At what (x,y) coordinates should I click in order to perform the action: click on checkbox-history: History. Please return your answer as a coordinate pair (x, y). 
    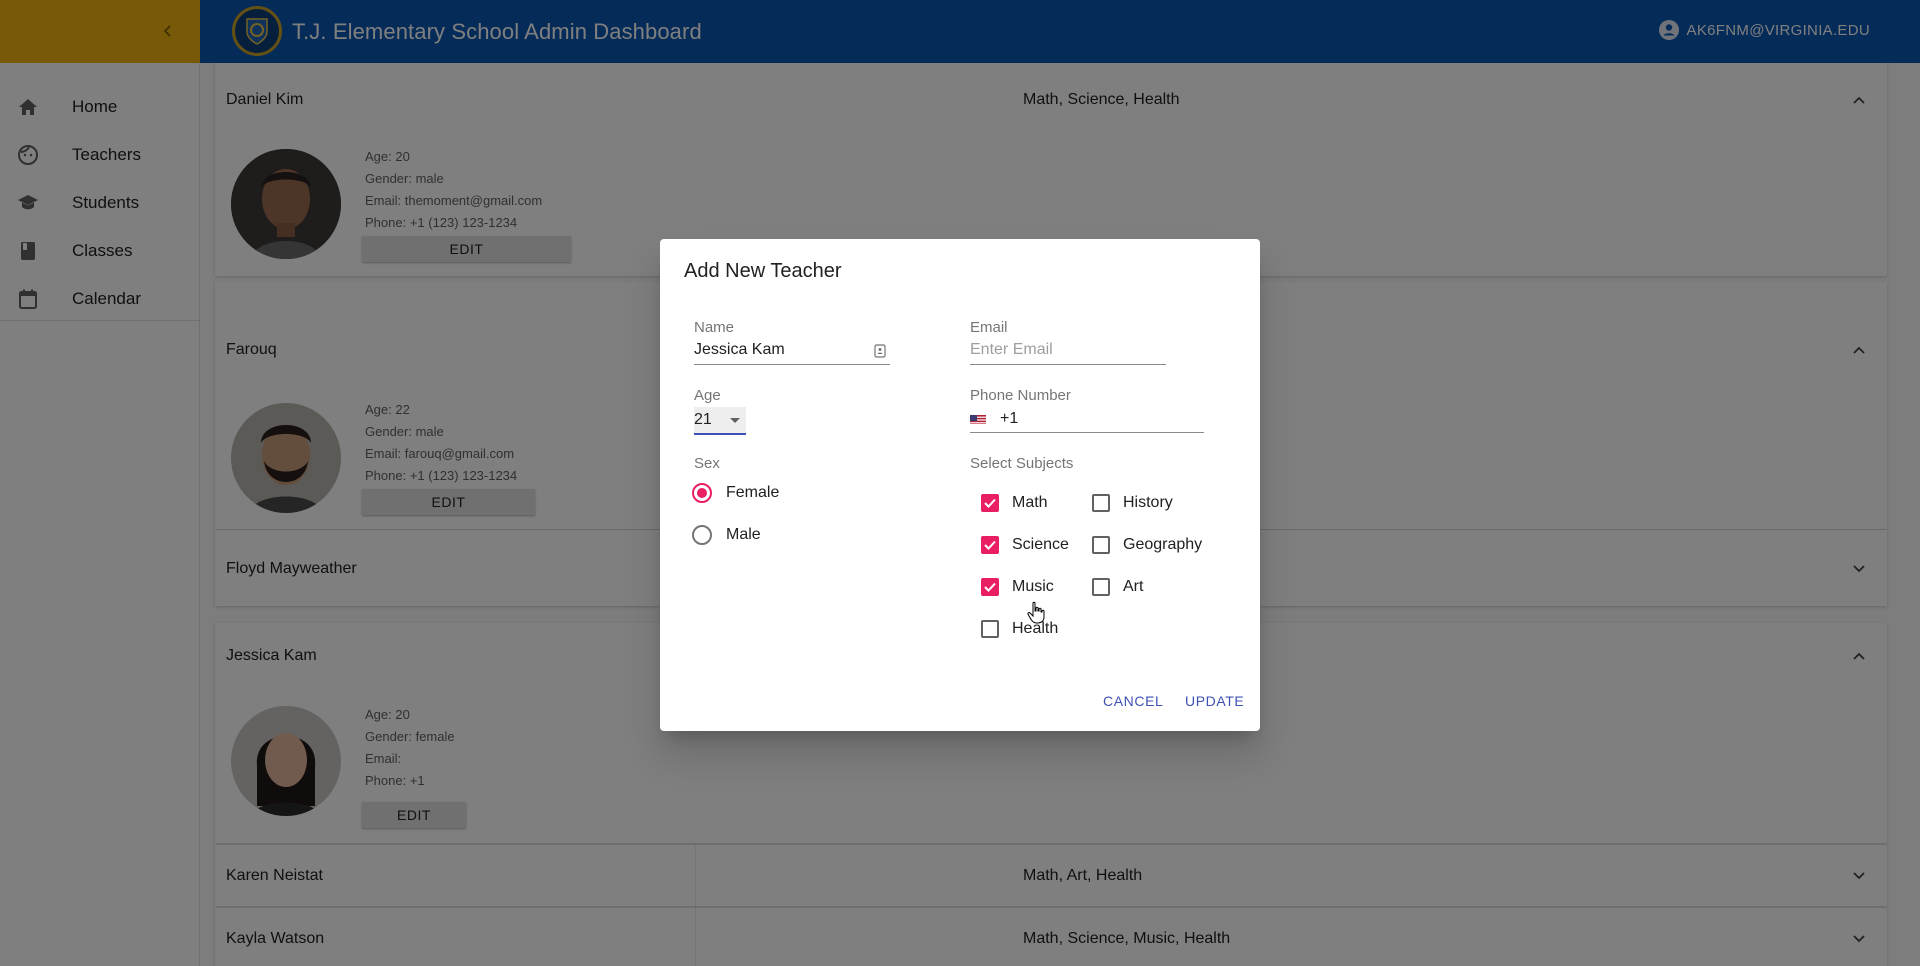
    Looking at the image, I should click on (1132, 503).